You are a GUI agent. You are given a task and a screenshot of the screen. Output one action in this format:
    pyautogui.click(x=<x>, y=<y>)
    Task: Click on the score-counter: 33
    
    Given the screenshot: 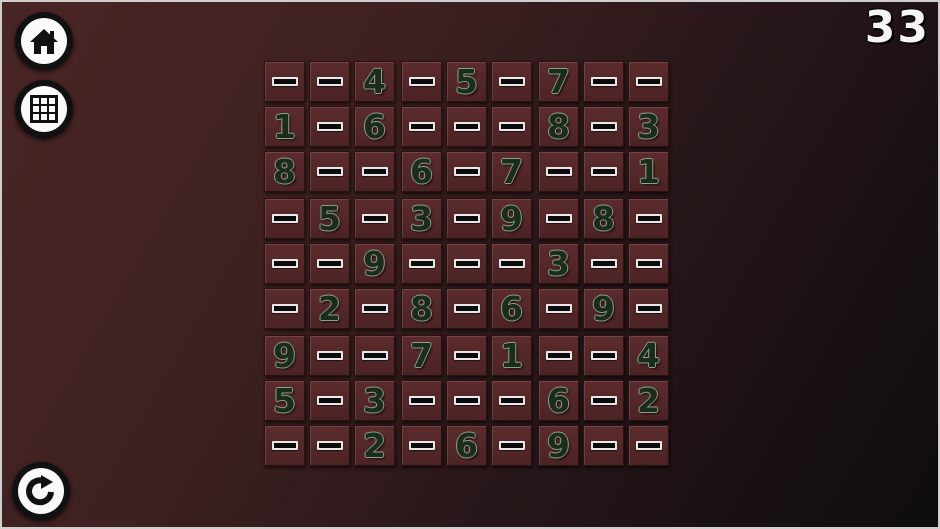 What is the action you would take?
    pyautogui.click(x=897, y=27)
    